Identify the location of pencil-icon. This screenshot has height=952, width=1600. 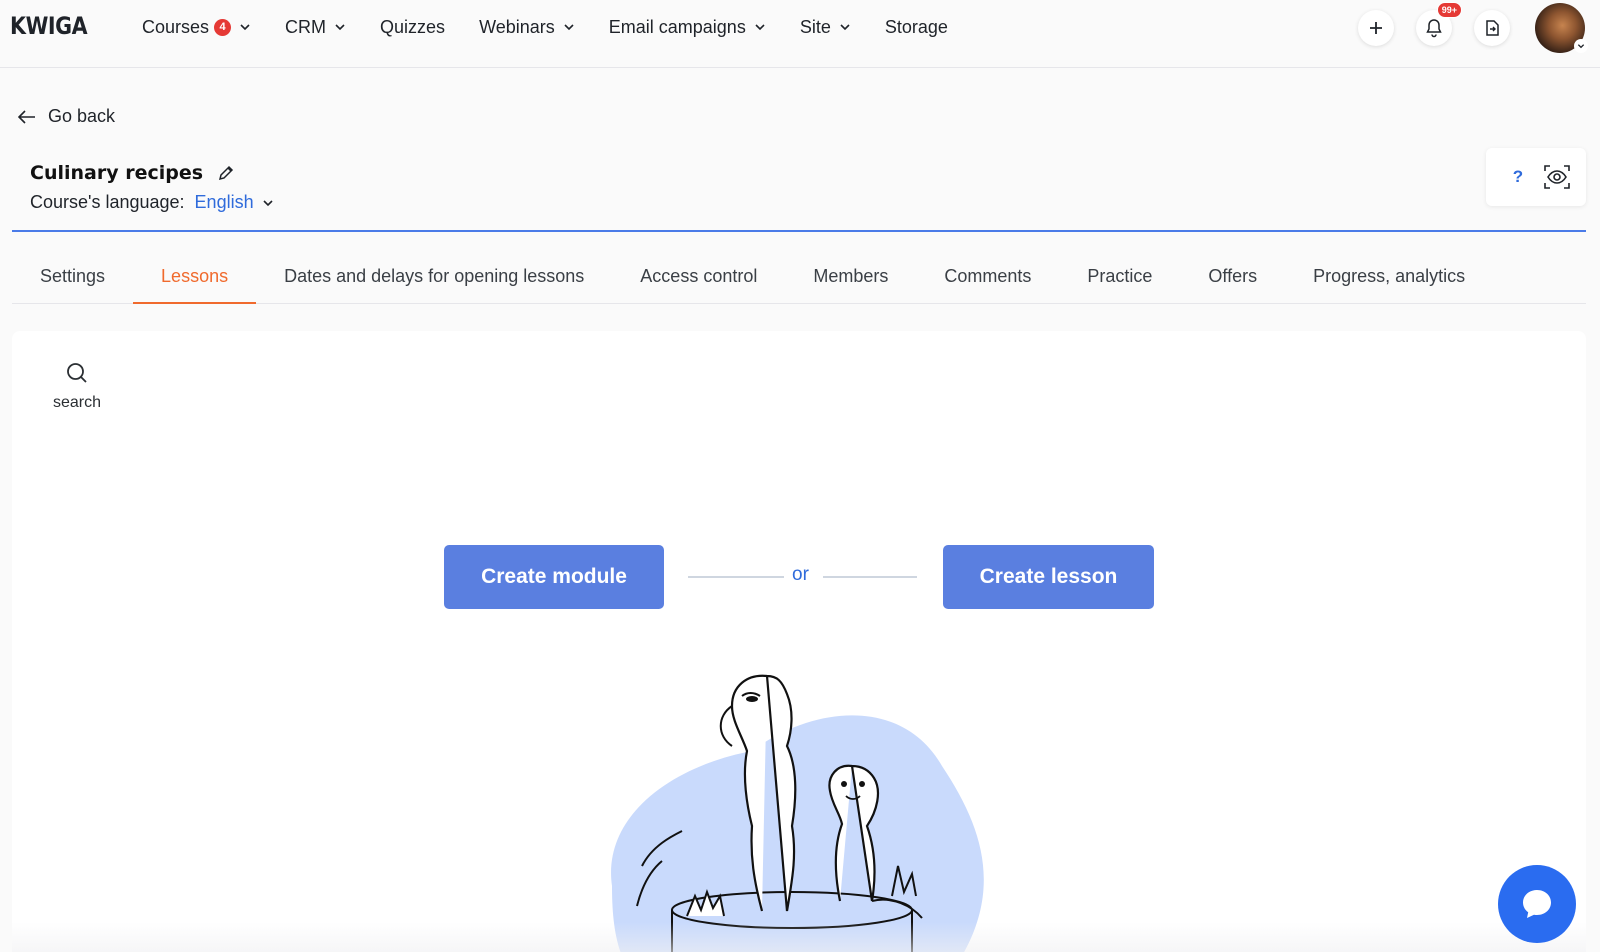
(226, 173).